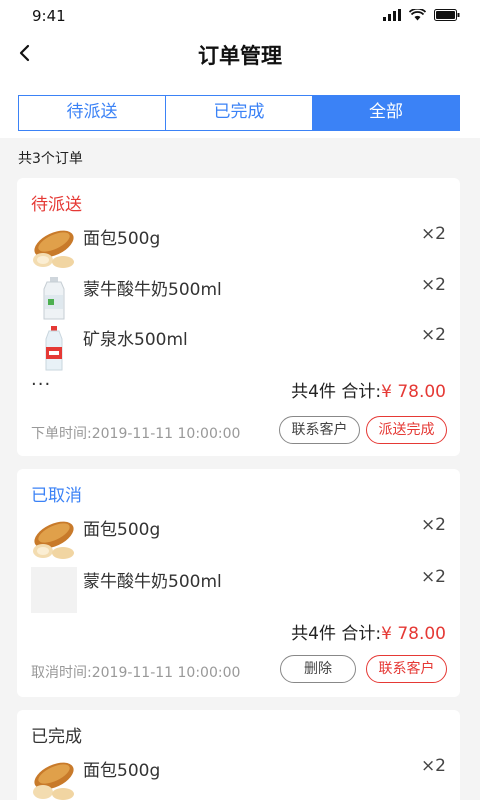  I want to click on order-status: 已取消, so click(56, 496).